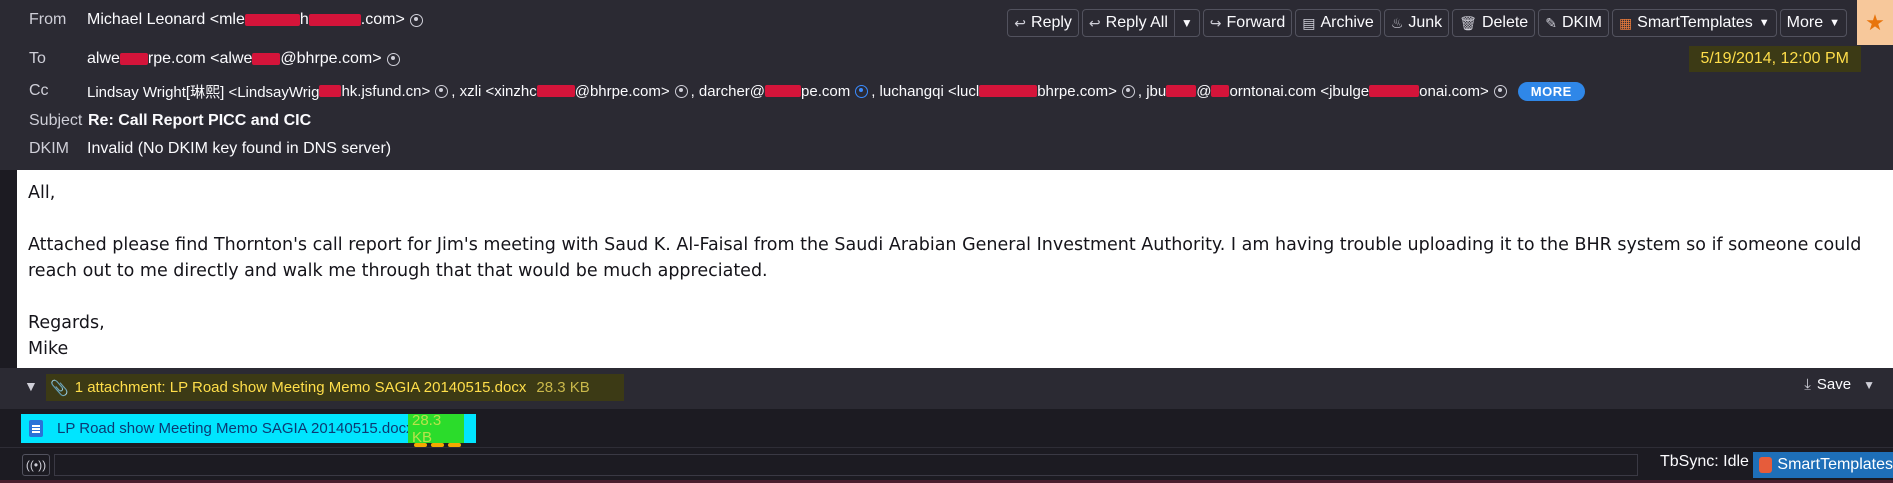 This screenshot has height=483, width=1893. Describe the element at coordinates (48, 19) in the screenshot. I see `from-label: From` at that location.